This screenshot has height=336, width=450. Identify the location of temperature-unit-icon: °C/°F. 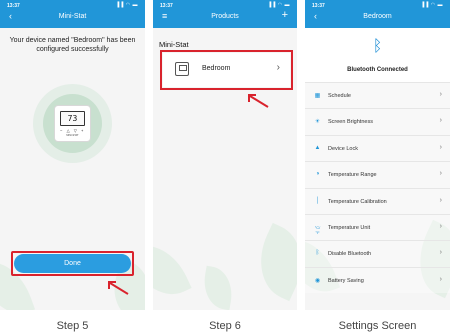
(317, 229).